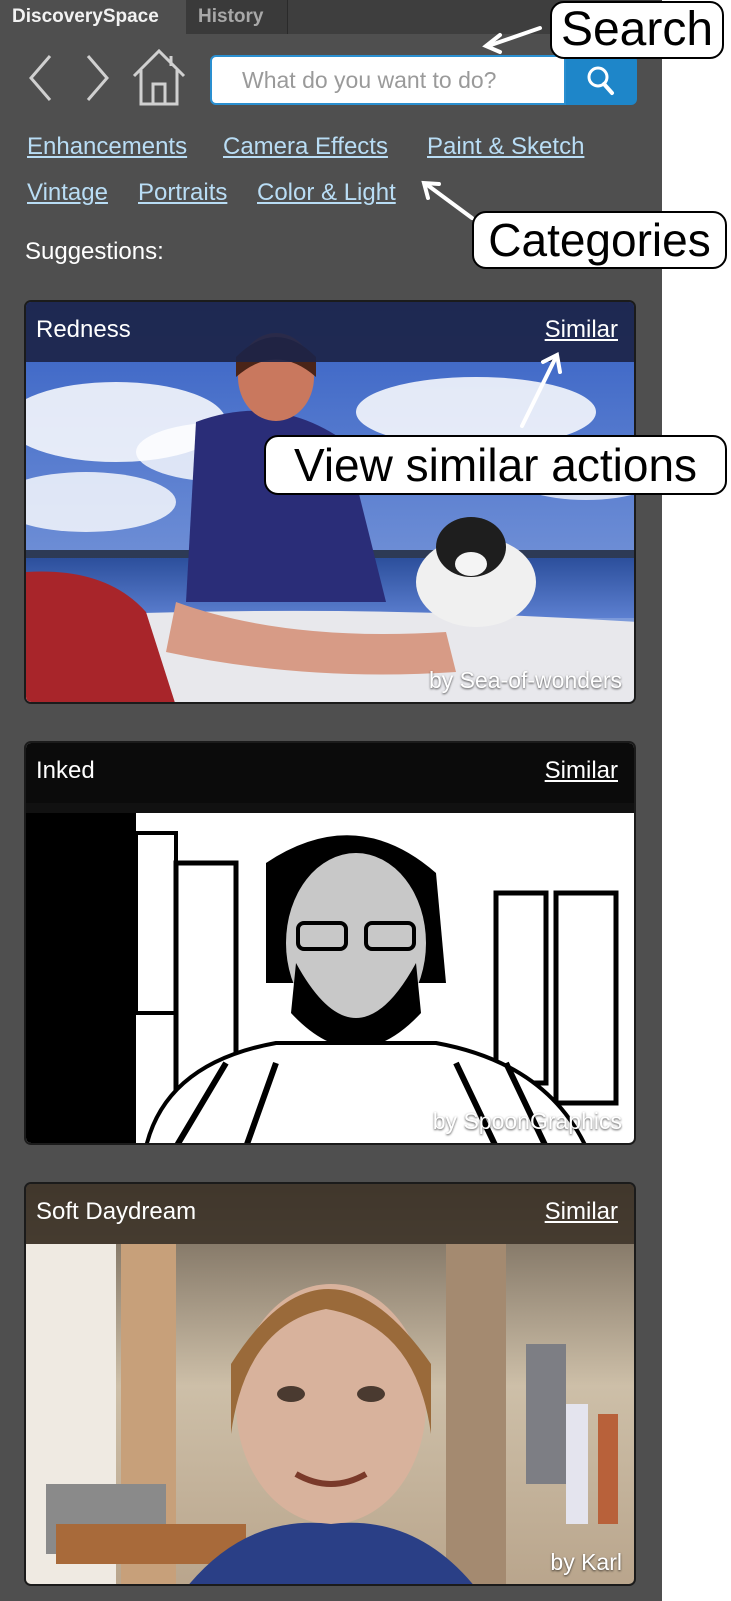 This screenshot has height=1601, width=731. Describe the element at coordinates (495, 465) in the screenshot. I see `callout-similar: View similar actions` at that location.